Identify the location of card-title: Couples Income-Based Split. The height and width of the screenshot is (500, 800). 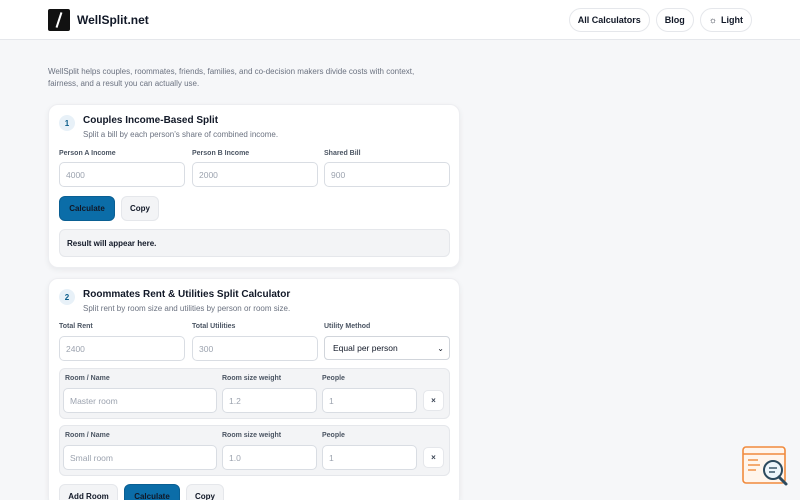
(151, 120).